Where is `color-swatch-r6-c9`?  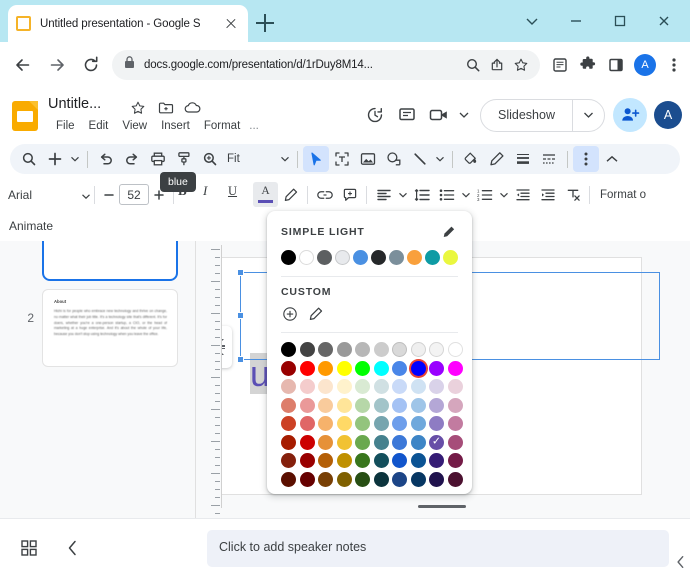 color-swatch-r6-c9 is located at coordinates (455, 460).